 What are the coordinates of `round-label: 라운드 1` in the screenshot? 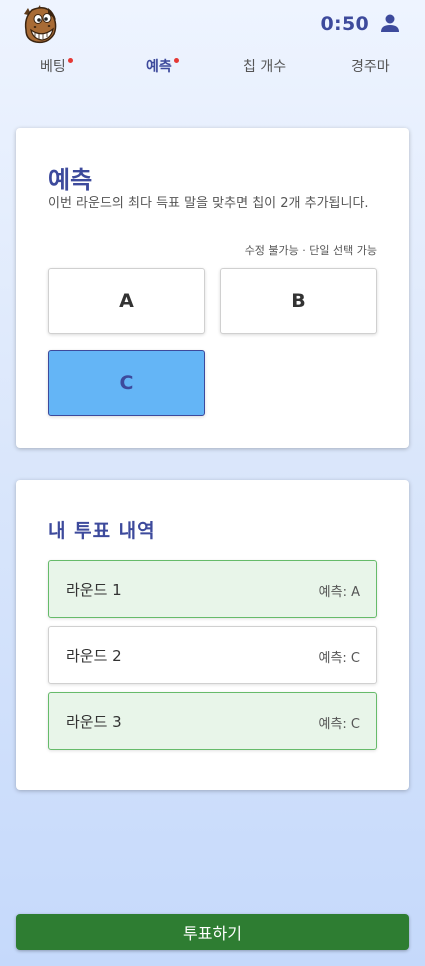 It's located at (94, 590).